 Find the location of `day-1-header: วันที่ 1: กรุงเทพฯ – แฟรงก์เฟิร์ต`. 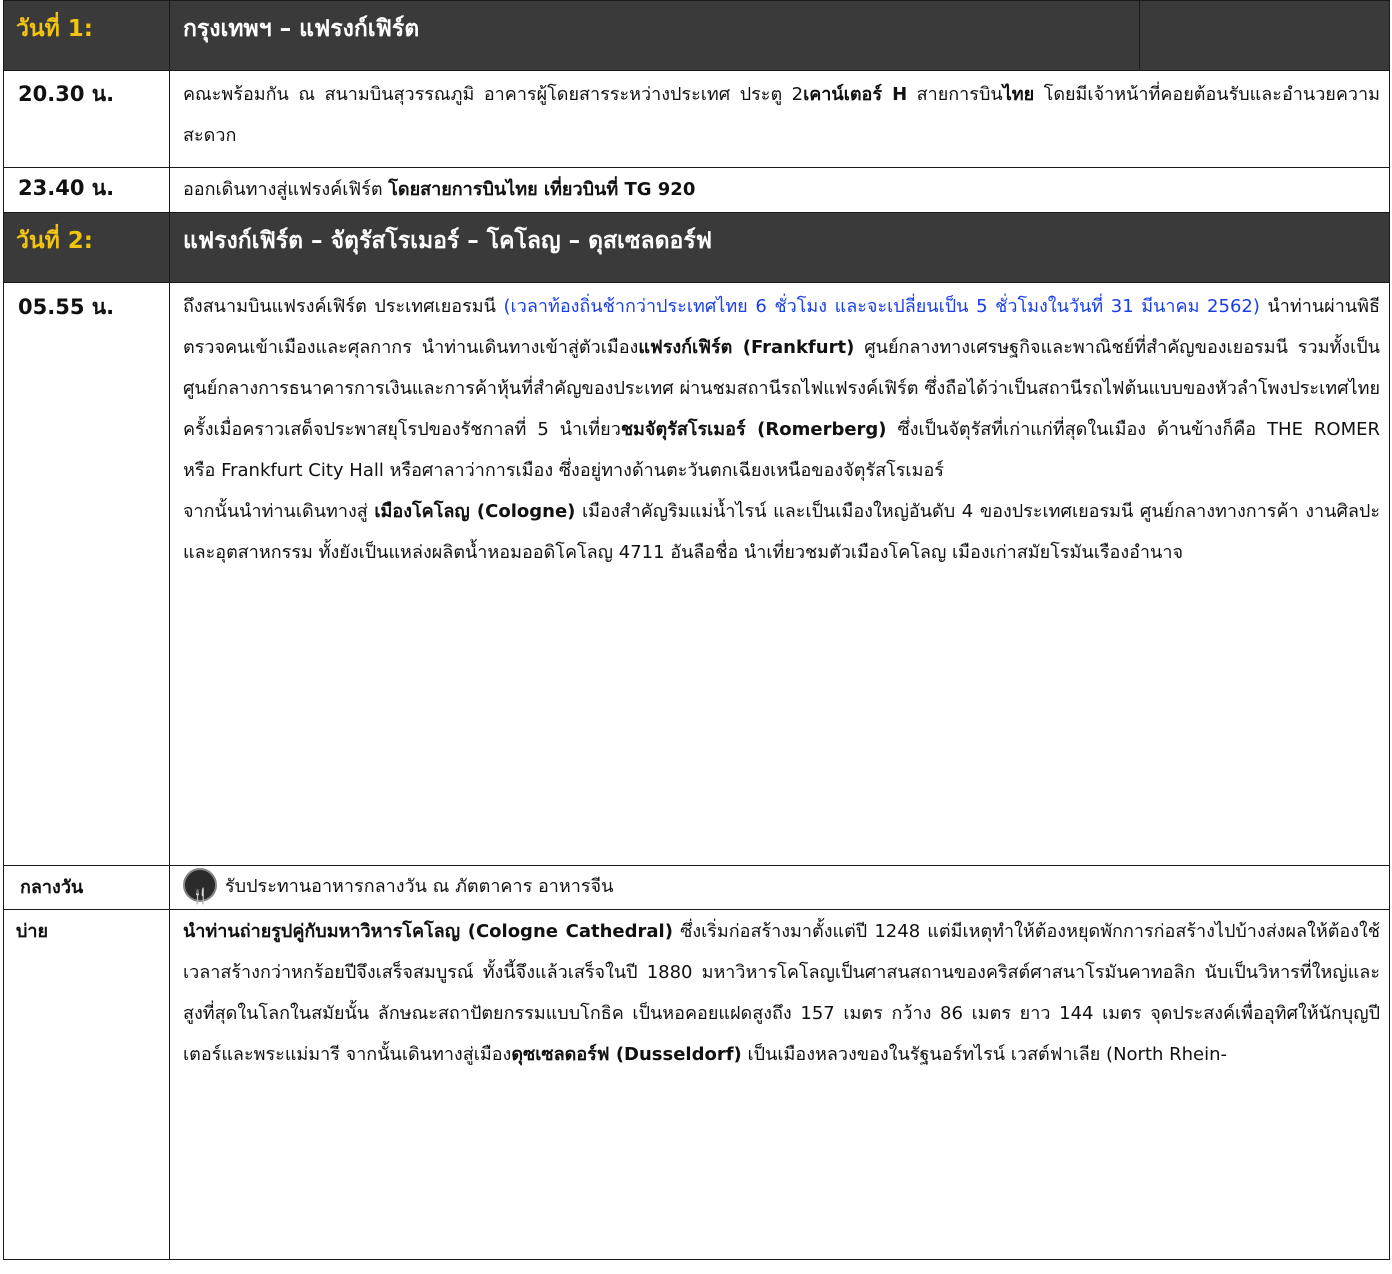

day-1-header: วันที่ 1: กรุงเทพฯ – แฟรงก์เฟิร์ต is located at coordinates (696, 35).